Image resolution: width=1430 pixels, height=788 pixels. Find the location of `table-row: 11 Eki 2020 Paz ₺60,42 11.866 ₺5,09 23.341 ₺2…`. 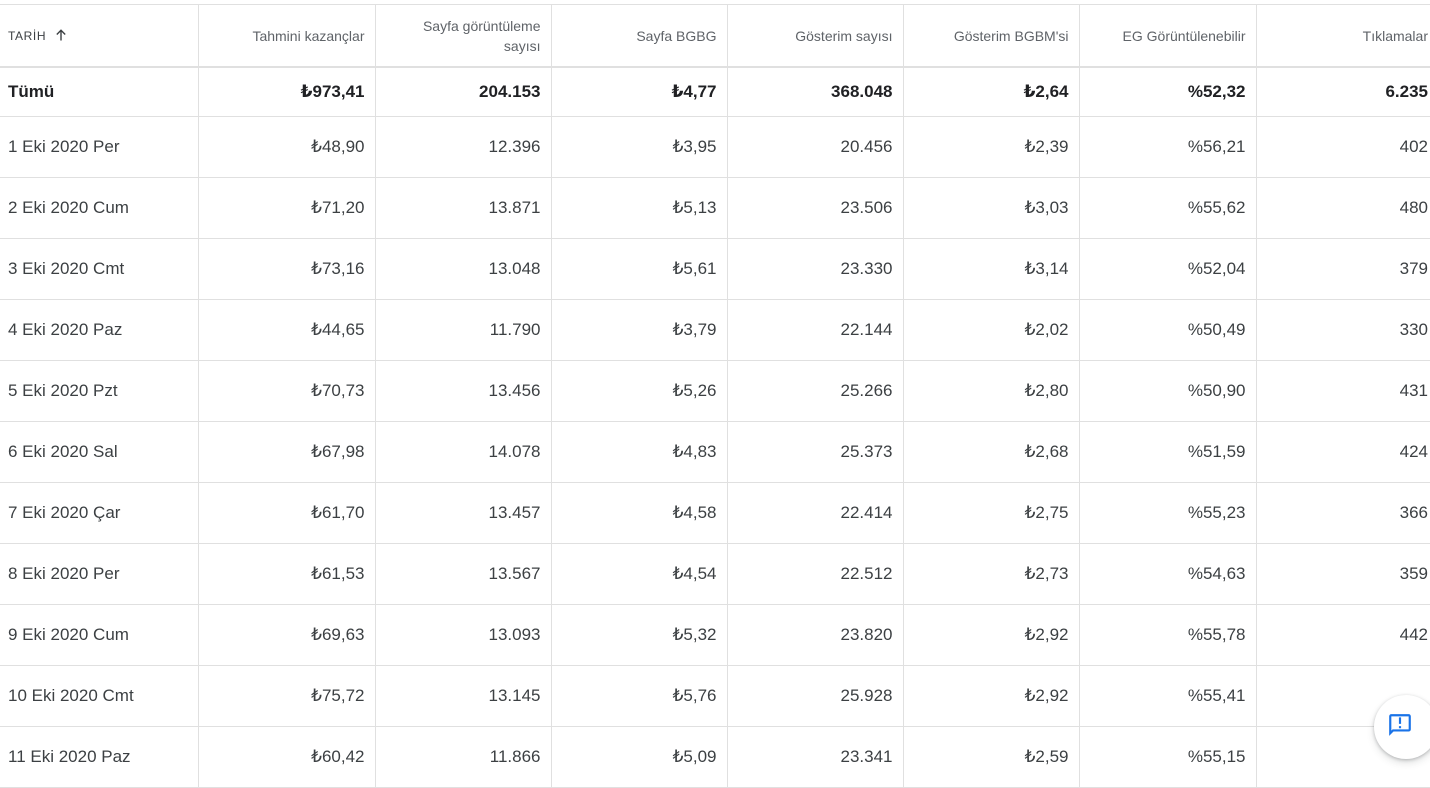

table-row: 11 Eki 2020 Paz ₺60,42 11.866 ₺5,09 23.341 ₺2… is located at coordinates (715, 757).